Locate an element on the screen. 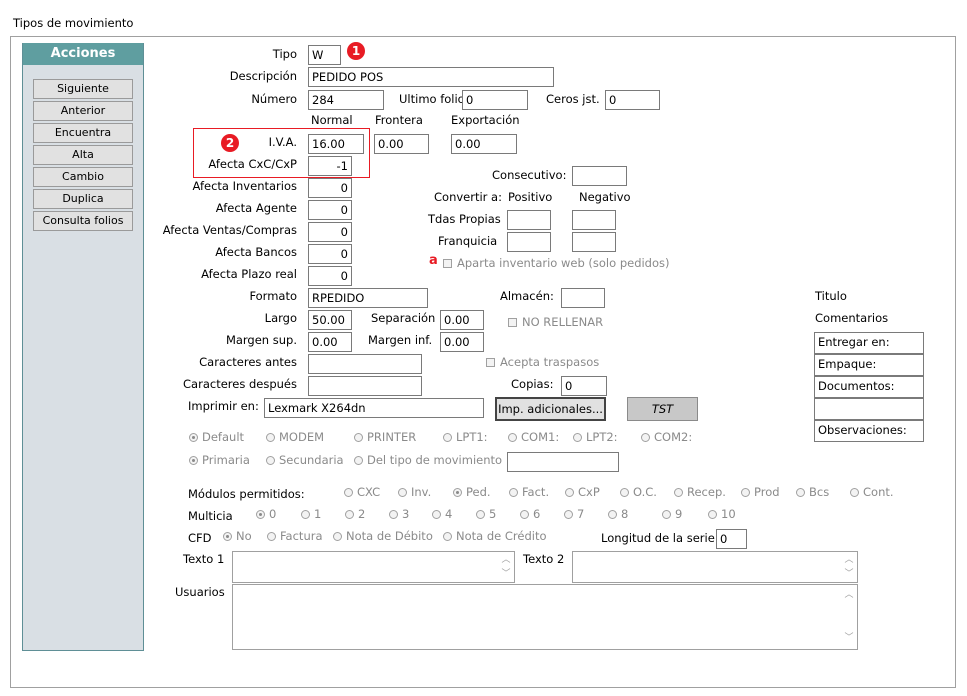  bin-secundaria-radio: Secundaria is located at coordinates (305, 460).